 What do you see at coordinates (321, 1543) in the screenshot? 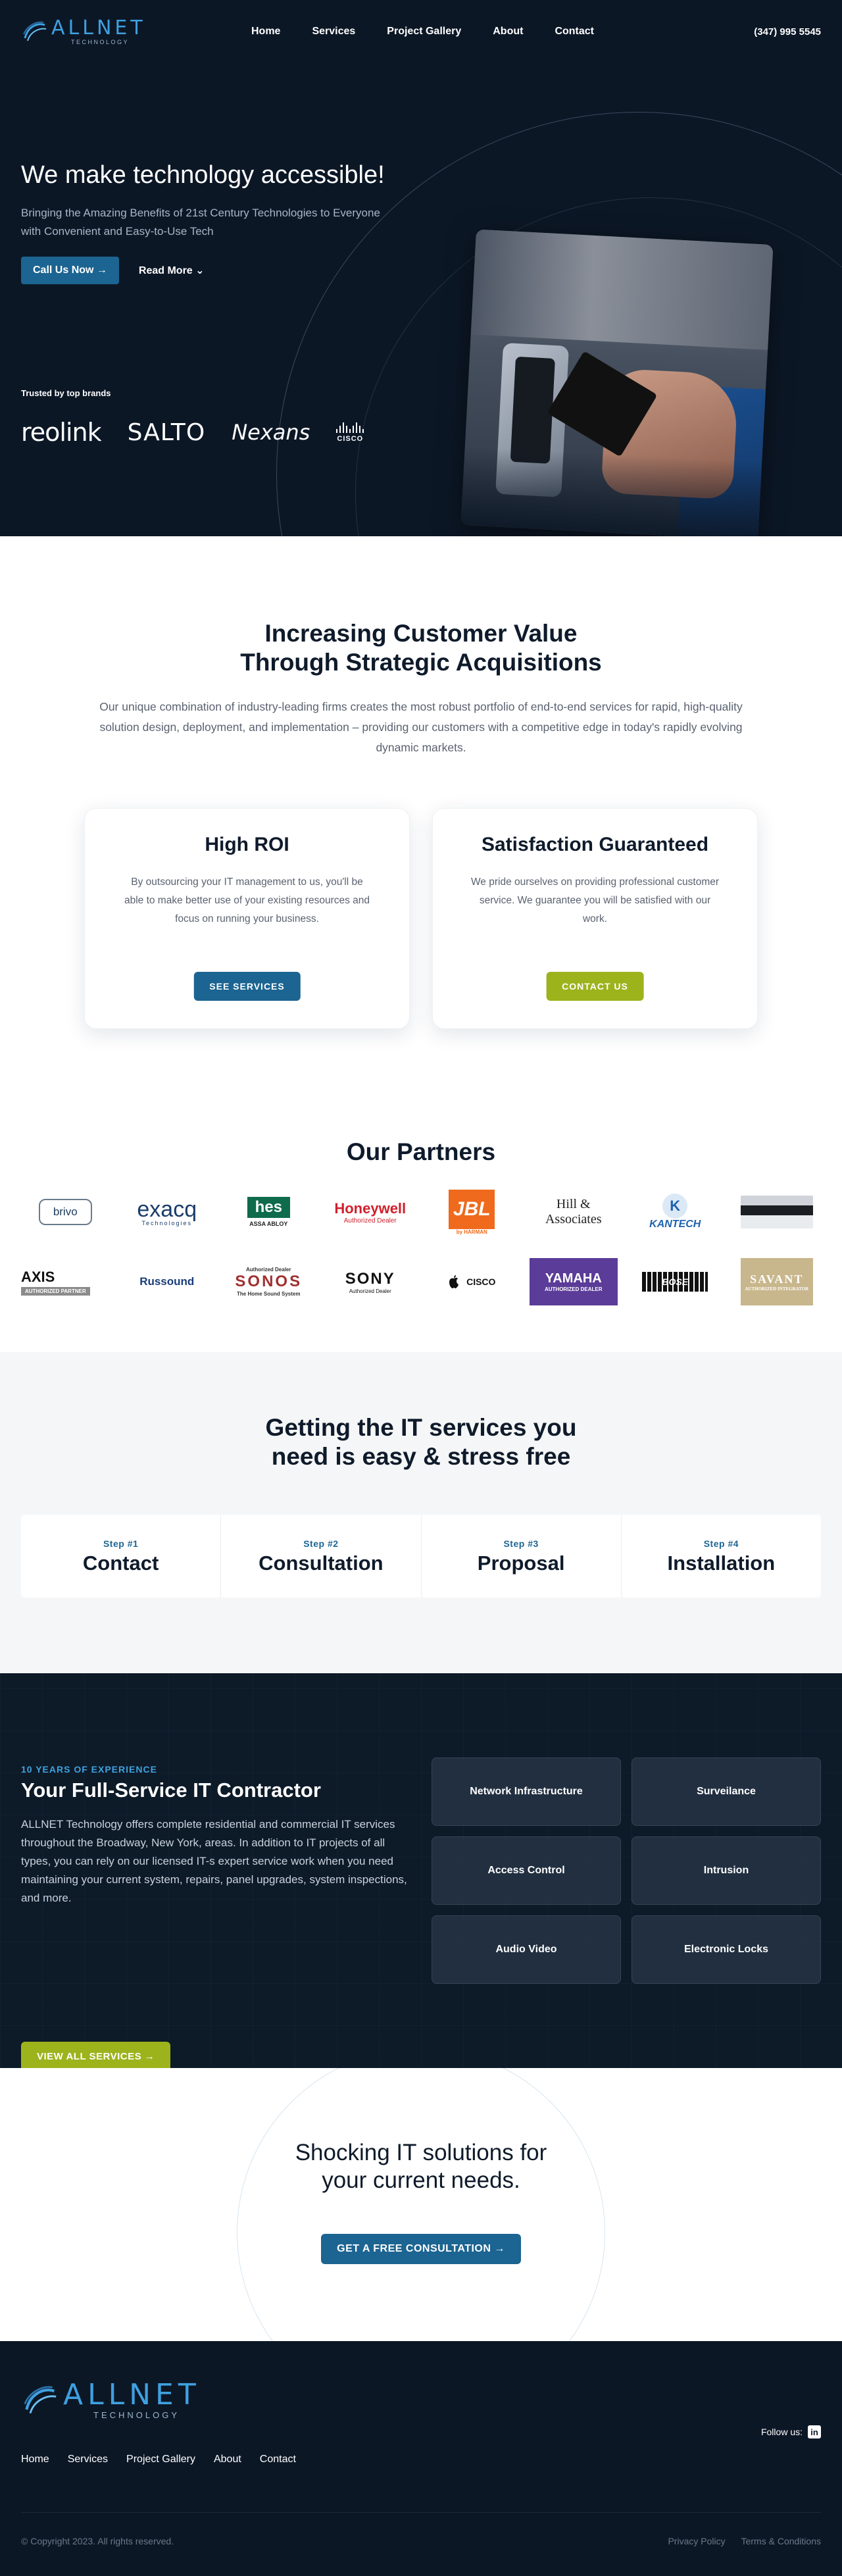
I see `step-number: Step #2` at bounding box center [321, 1543].